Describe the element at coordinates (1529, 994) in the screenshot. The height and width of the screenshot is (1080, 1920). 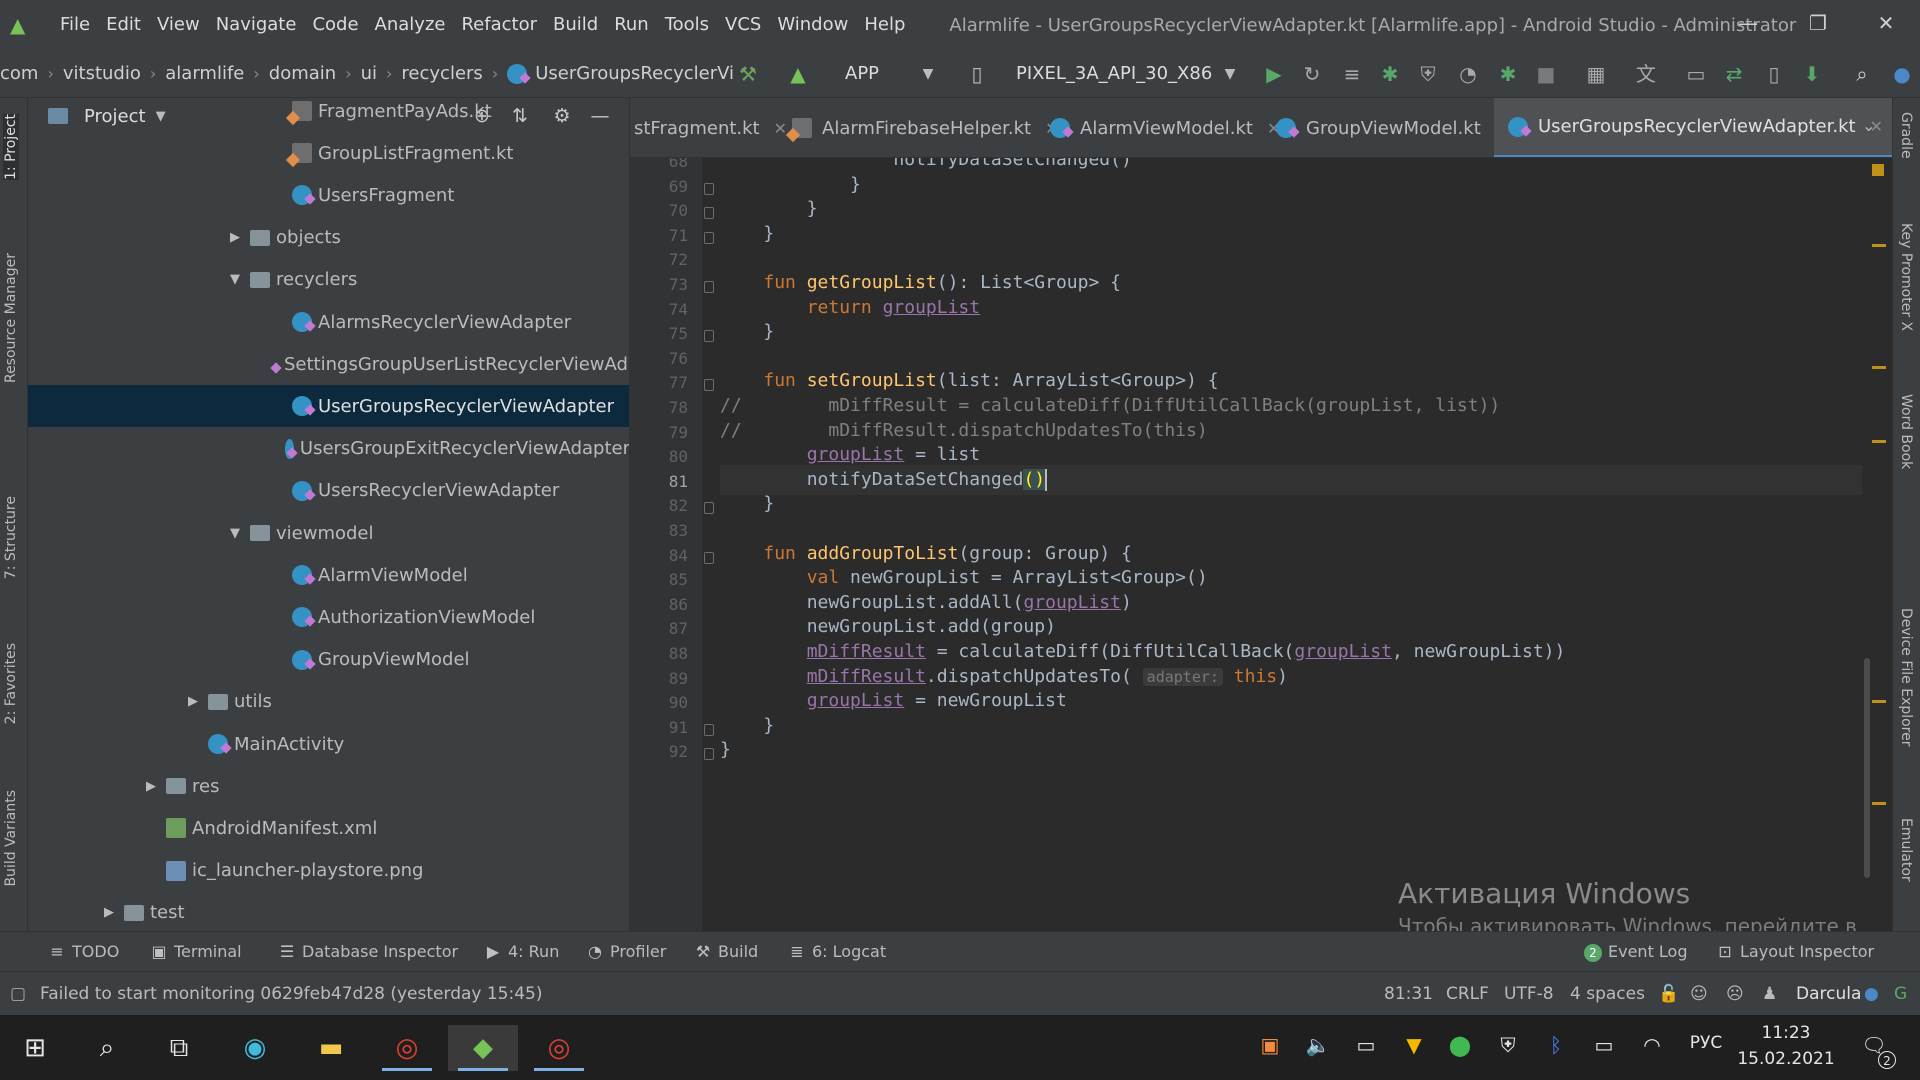
I see `file-encoding: UTF-8` at that location.